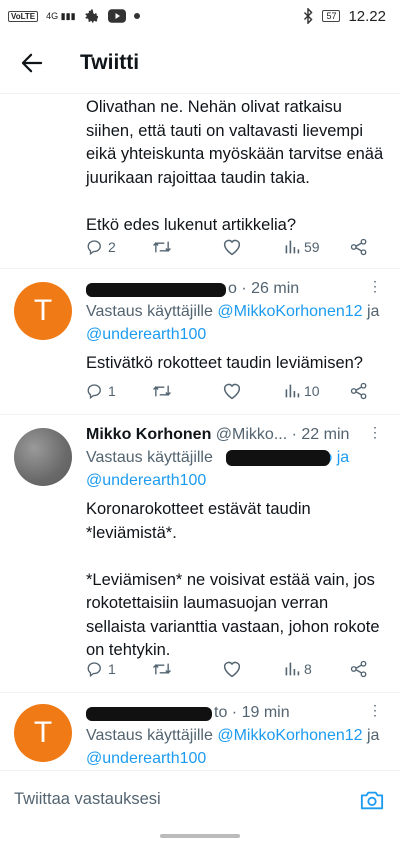 This screenshot has height=844, width=400. What do you see at coordinates (87, 799) in the screenshot?
I see `reply-input: Twiittaa vastauksesi` at bounding box center [87, 799].